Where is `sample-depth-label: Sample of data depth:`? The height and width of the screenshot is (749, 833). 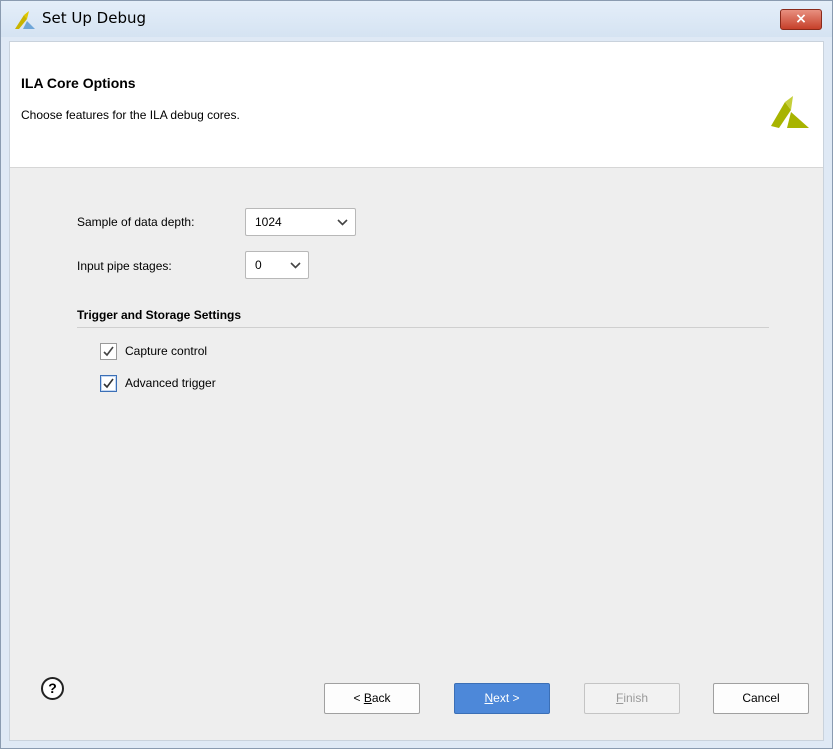
sample-depth-label: Sample of data depth: is located at coordinates (136, 222).